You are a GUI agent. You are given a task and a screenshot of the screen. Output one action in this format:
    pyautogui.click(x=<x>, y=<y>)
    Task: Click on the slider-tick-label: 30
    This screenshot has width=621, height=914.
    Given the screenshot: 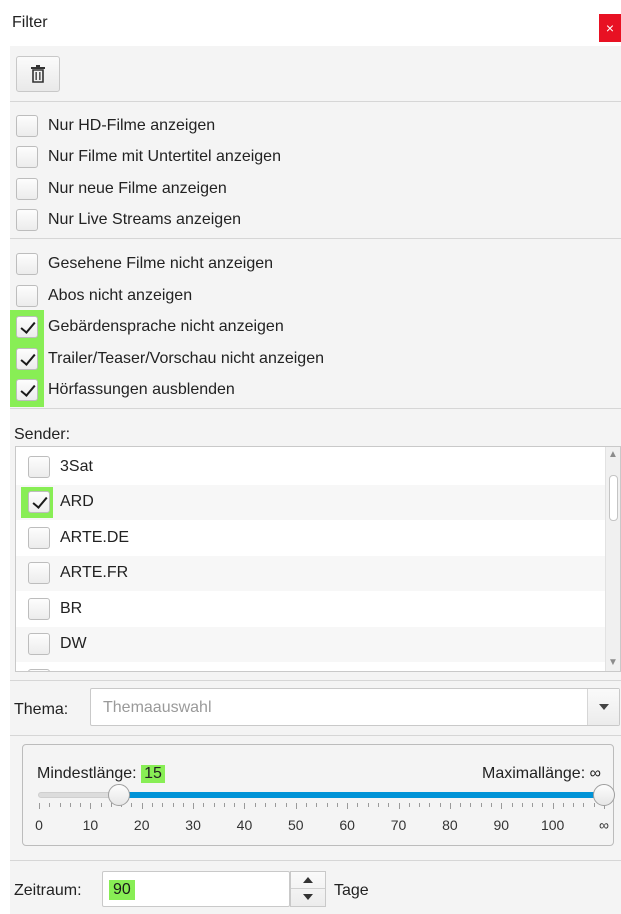 What is the action you would take?
    pyautogui.click(x=193, y=825)
    